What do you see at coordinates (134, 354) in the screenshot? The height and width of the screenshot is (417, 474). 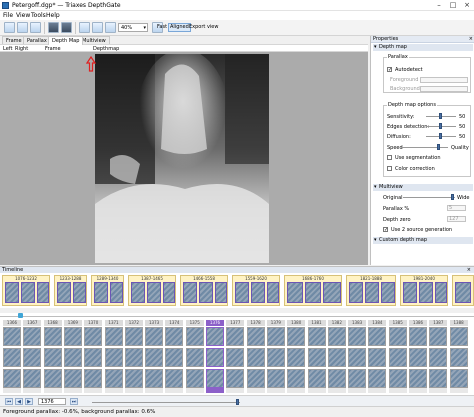 I see `frame-column: 1372` at bounding box center [134, 354].